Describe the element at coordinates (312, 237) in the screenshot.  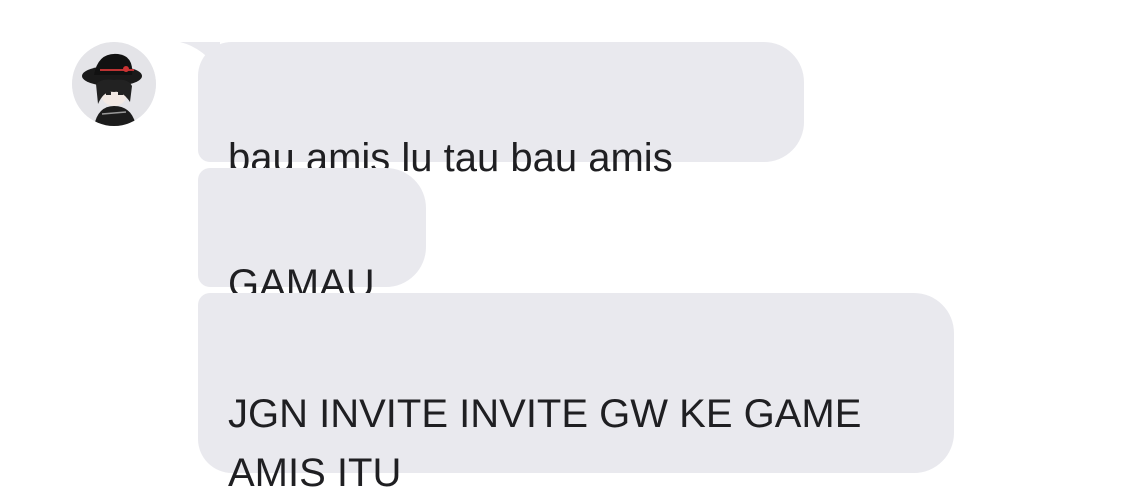
I see `message-bubble: GAMAU` at that location.